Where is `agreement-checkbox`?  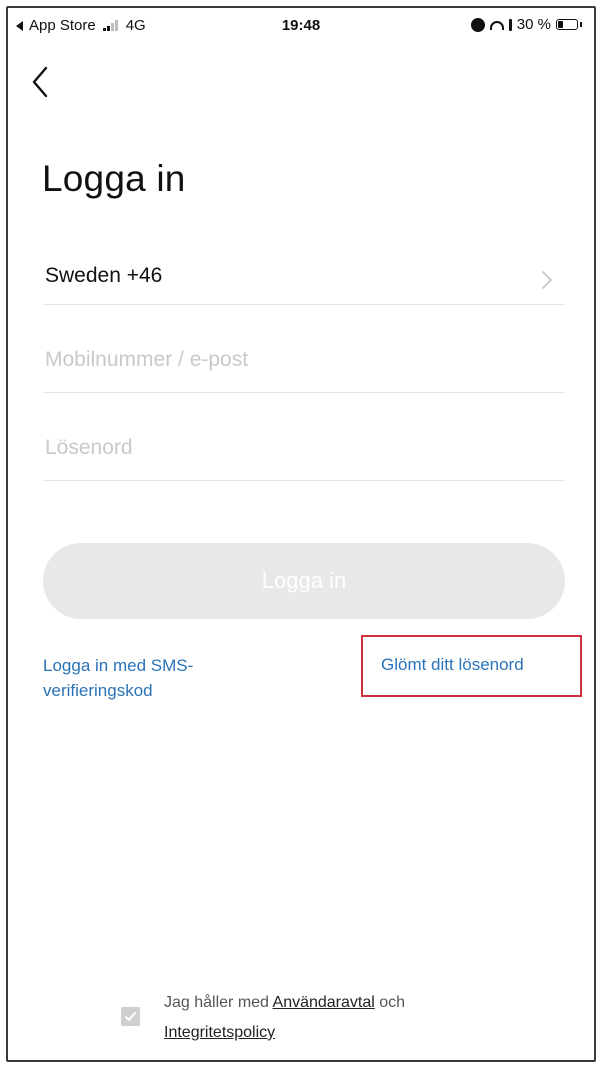
agreement-checkbox is located at coordinates (130, 1016).